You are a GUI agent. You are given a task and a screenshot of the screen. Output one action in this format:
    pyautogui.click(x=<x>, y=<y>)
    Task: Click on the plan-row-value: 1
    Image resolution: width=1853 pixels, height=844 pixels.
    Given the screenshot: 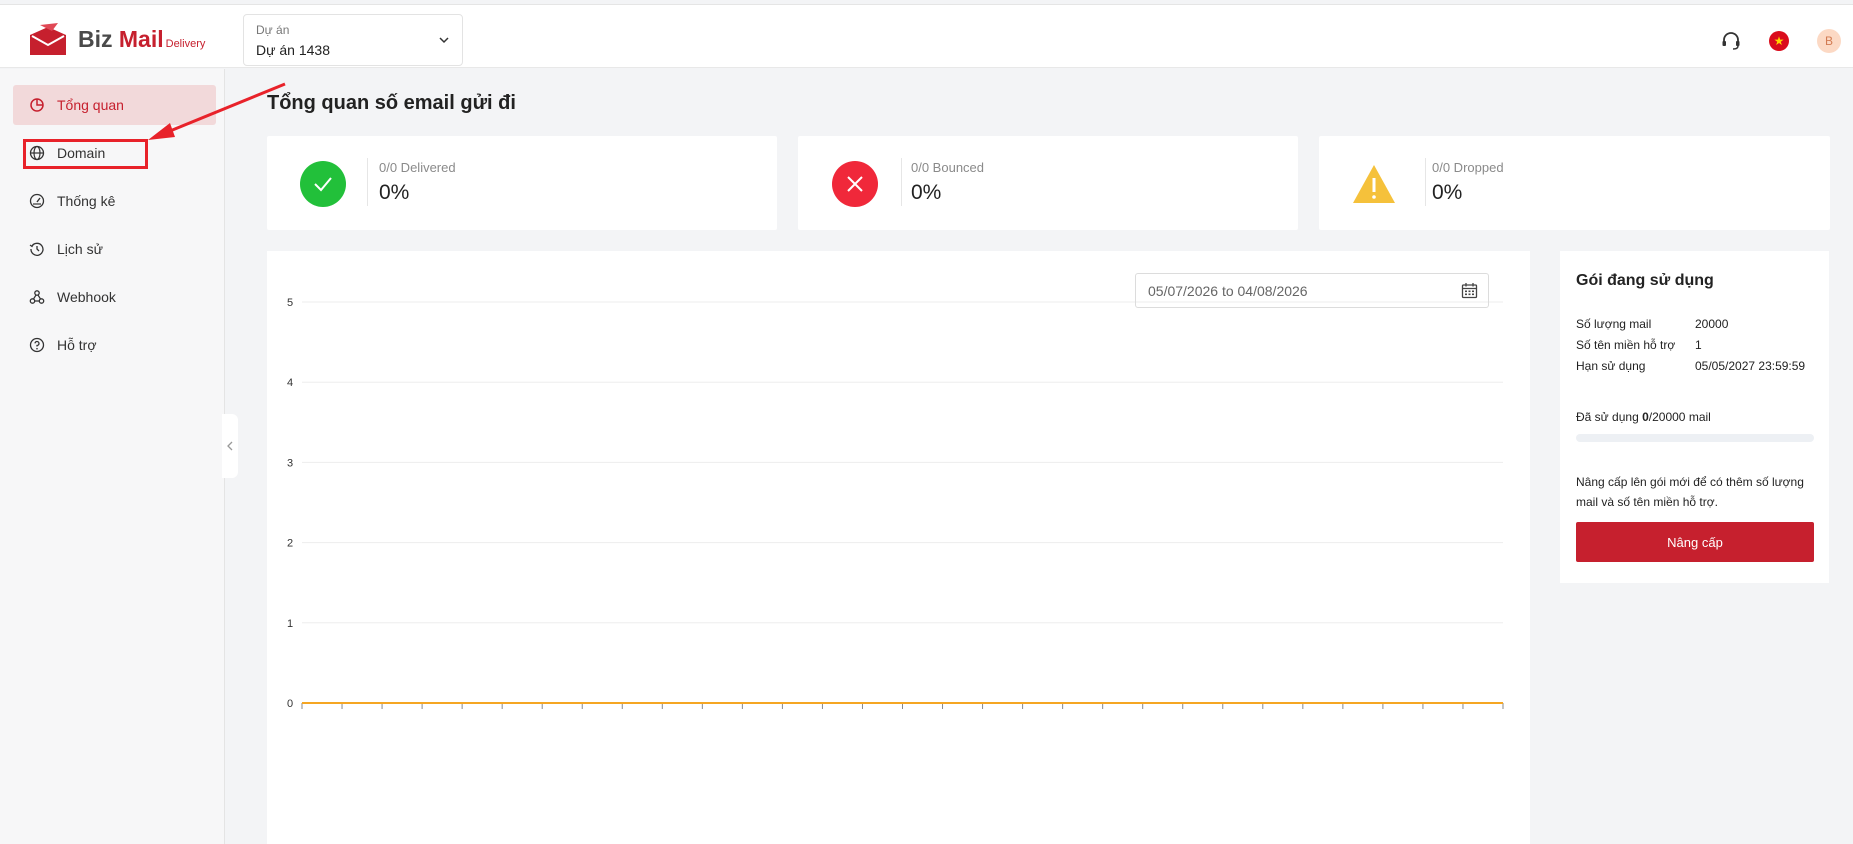 What is the action you would take?
    pyautogui.click(x=1698, y=345)
    